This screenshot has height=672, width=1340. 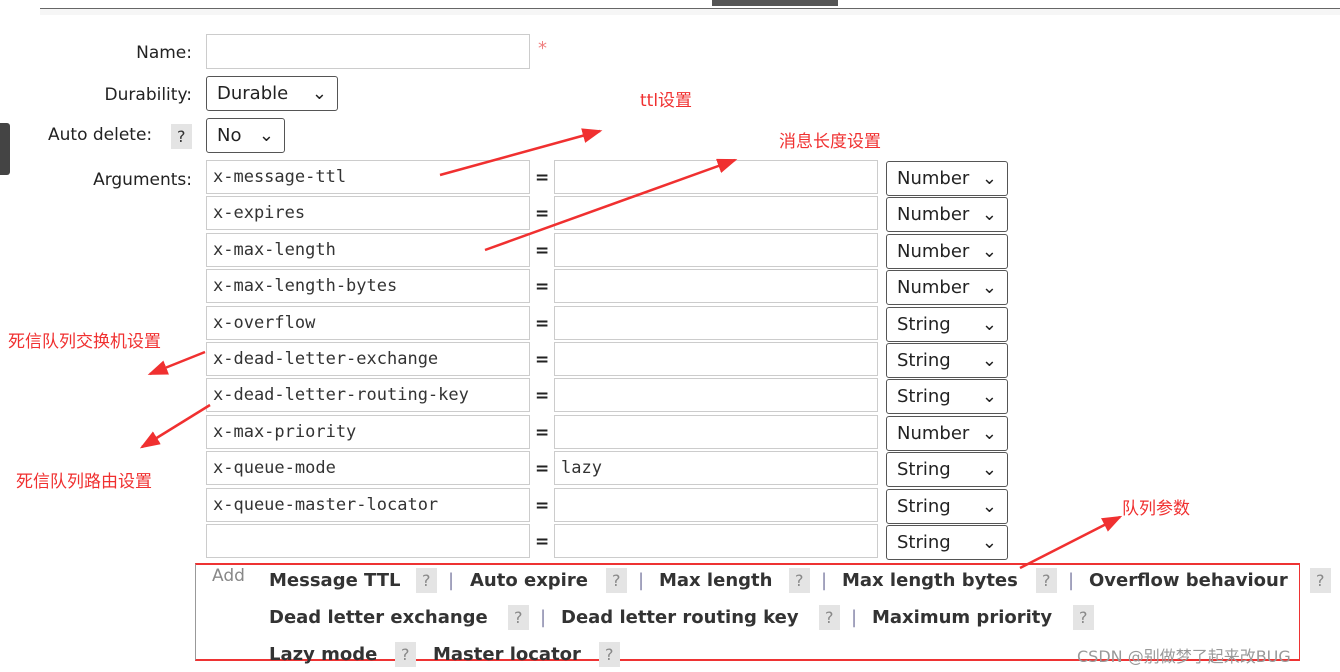 I want to click on add-link: Maximum priority, so click(x=962, y=617).